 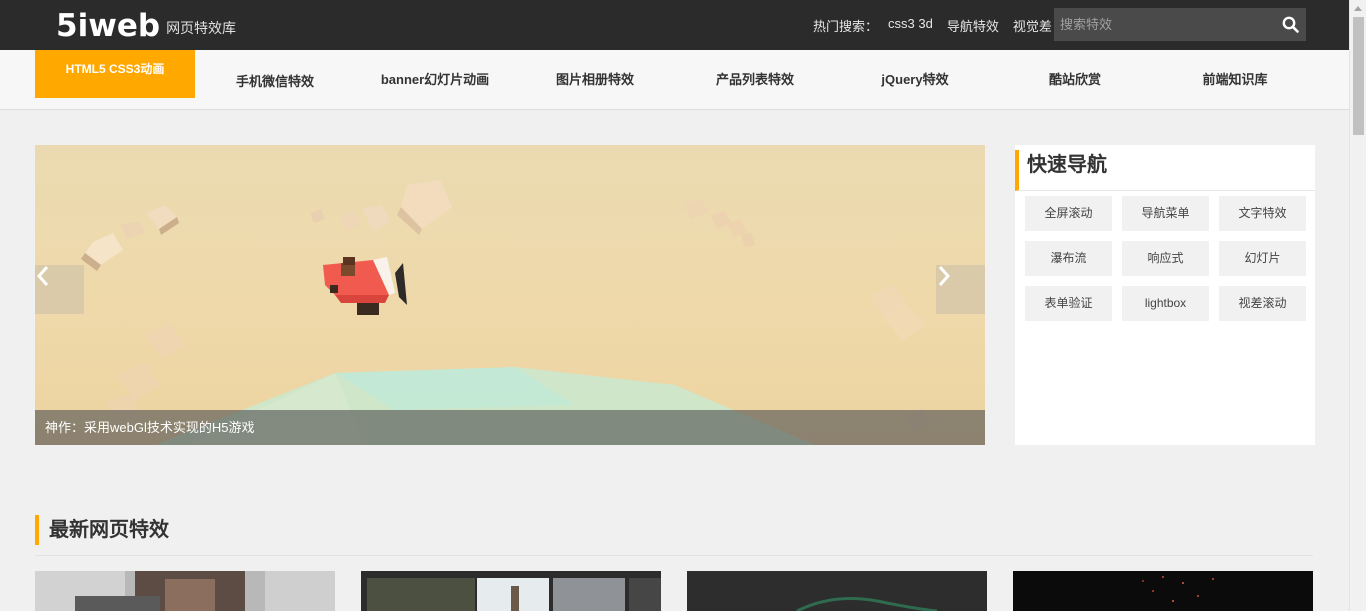 I want to click on nav-item-gallery: 图片相册特效, so click(x=595, y=80).